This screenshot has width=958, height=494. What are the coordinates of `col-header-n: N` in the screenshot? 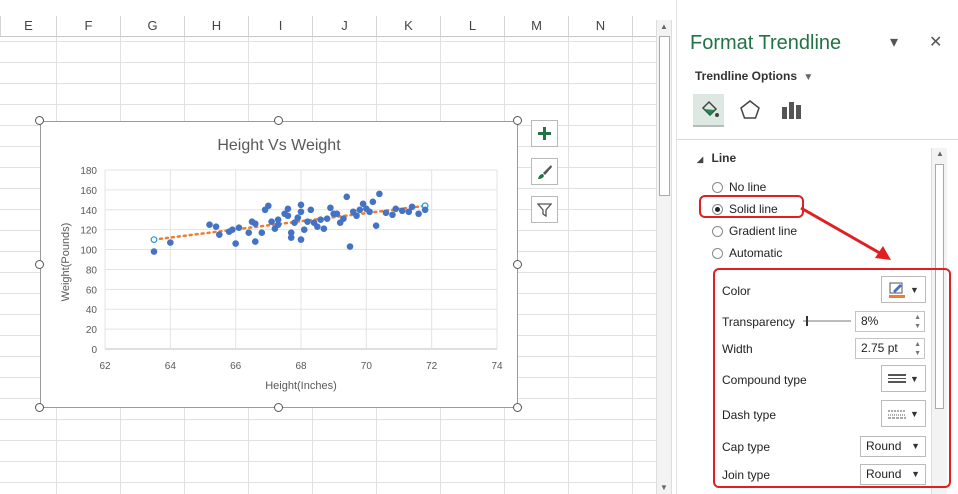 It's located at (600, 26).